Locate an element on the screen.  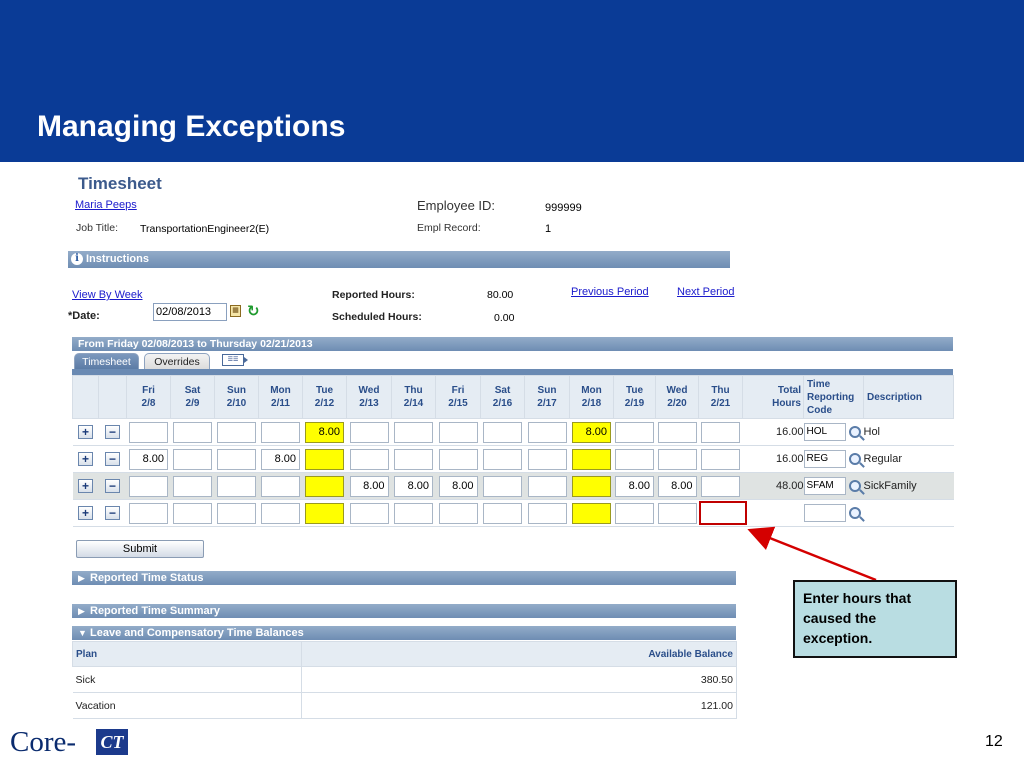
callout-box: Enter hours that caused the exception. is located at coordinates (875, 619).